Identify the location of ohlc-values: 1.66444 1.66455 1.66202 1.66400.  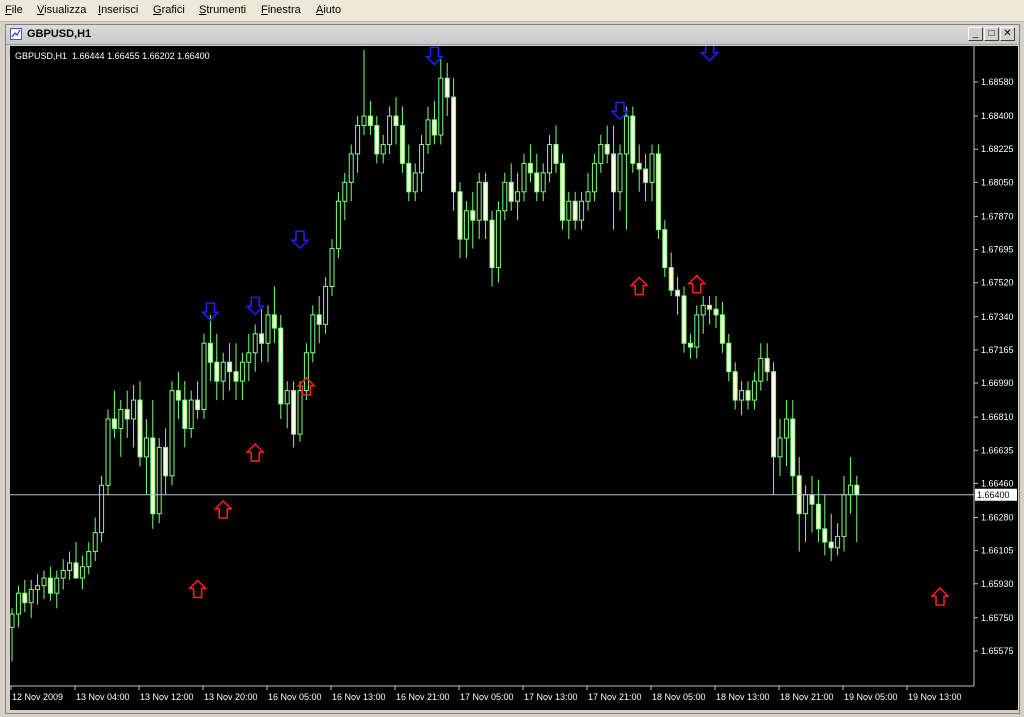
(141, 56).